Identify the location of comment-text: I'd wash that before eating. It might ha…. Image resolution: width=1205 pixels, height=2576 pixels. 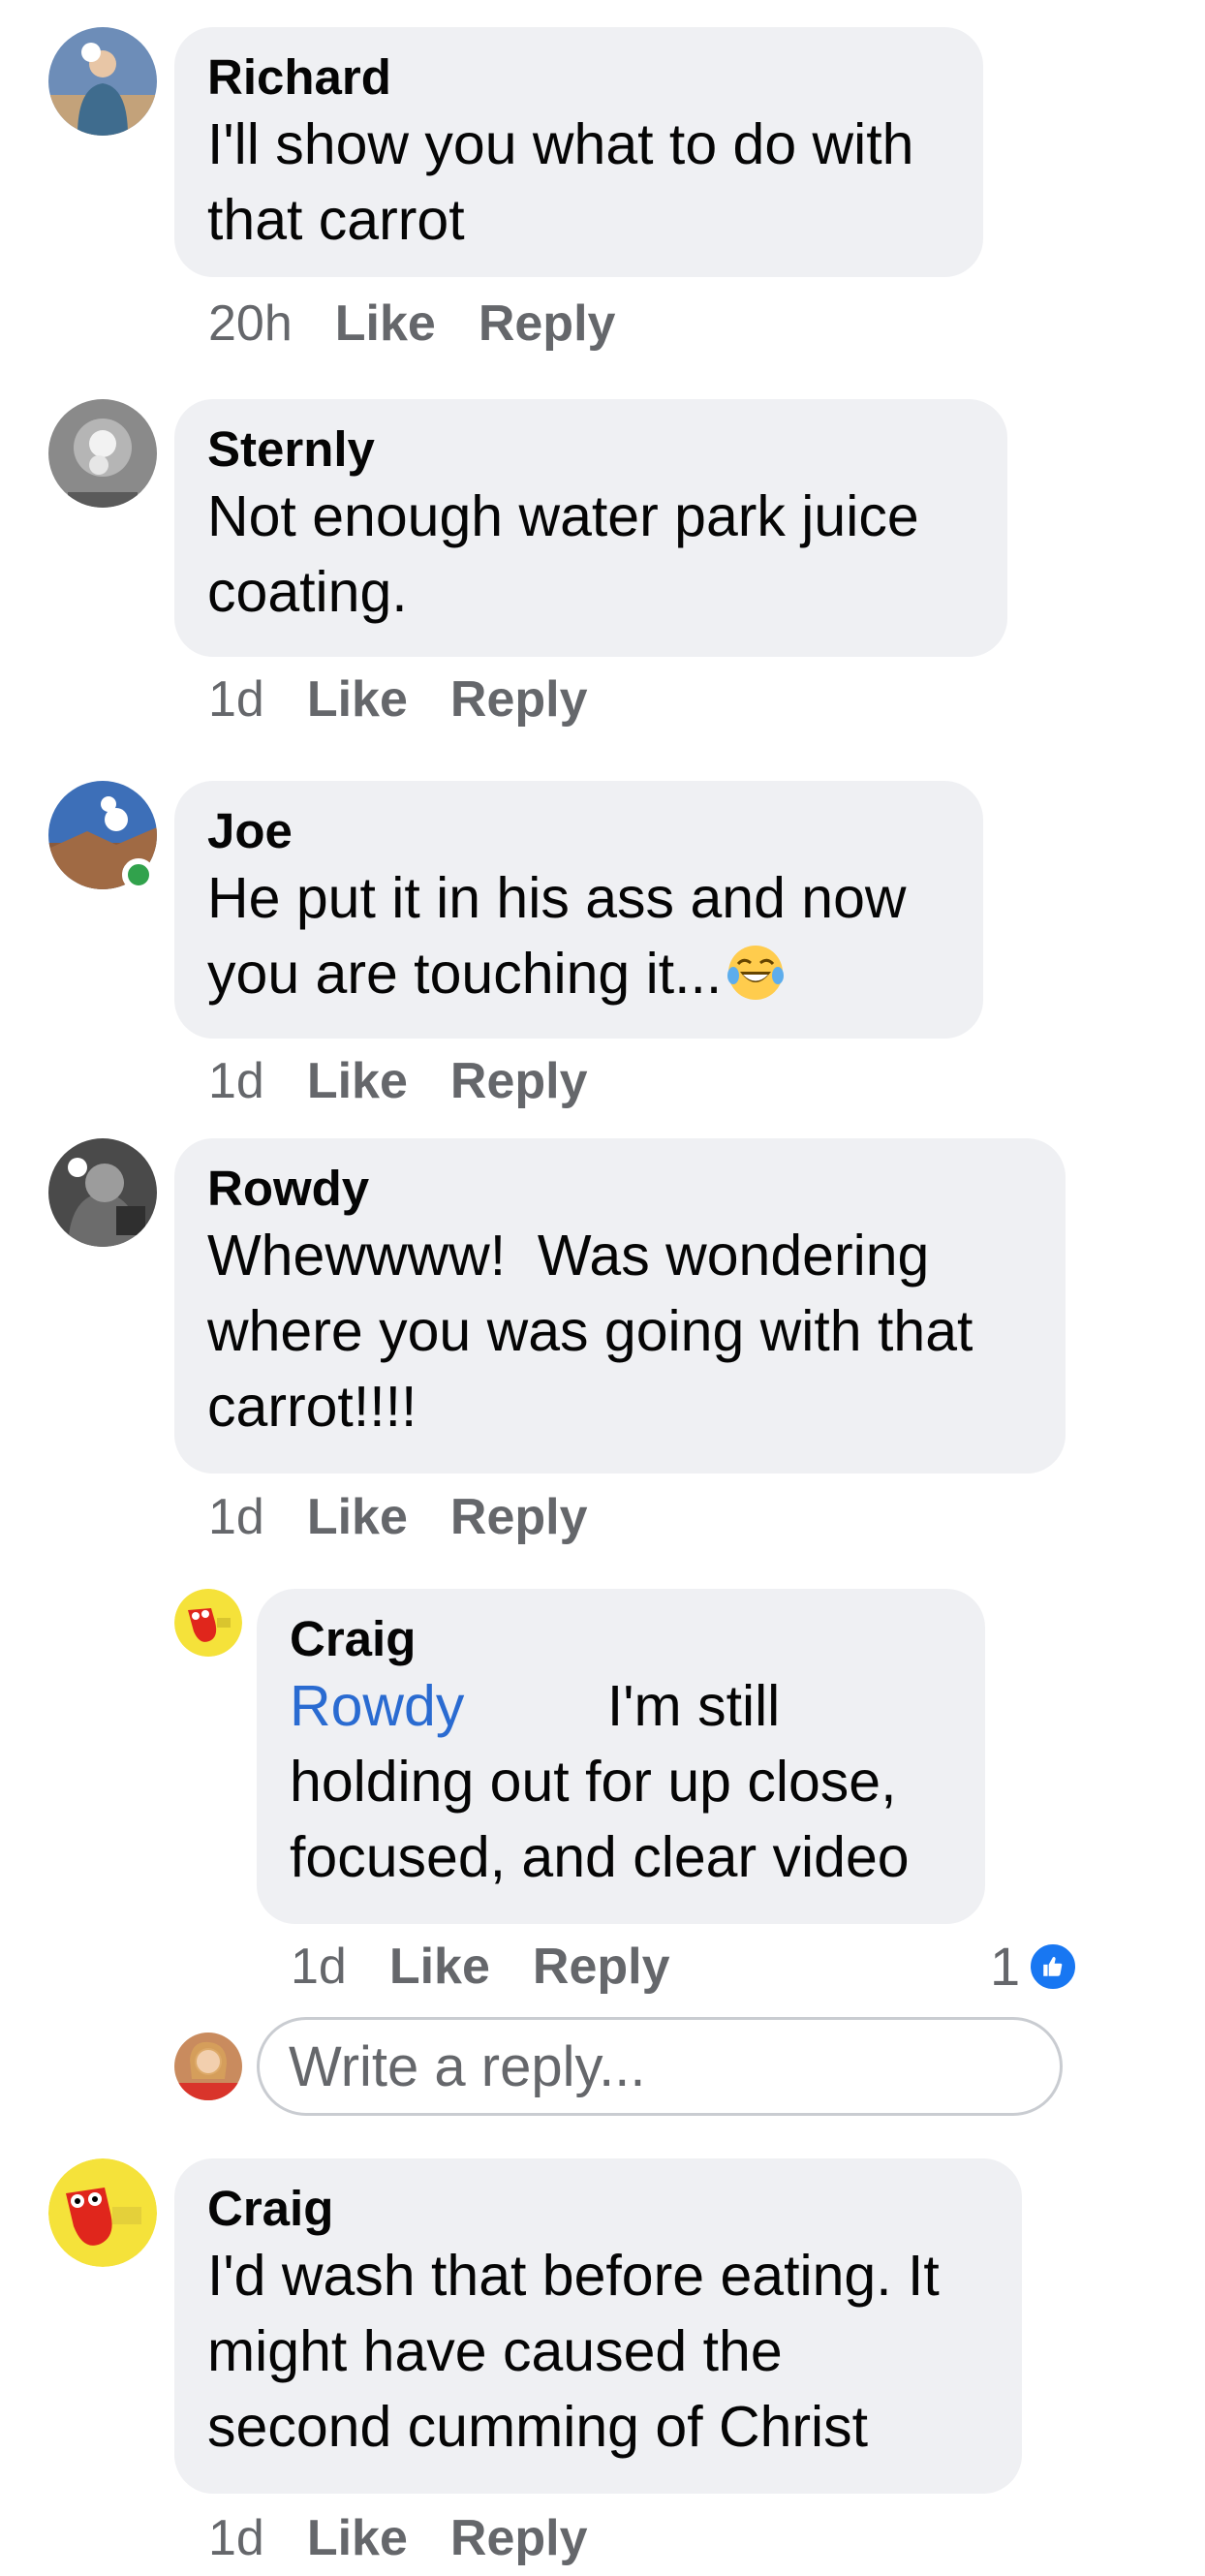
(573, 2351).